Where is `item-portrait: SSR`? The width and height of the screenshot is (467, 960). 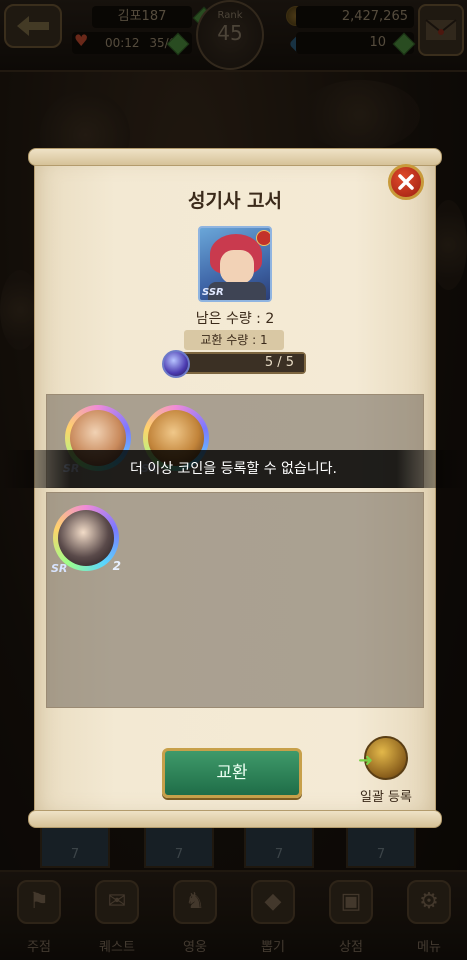
item-portrait: SSR is located at coordinates (235, 264).